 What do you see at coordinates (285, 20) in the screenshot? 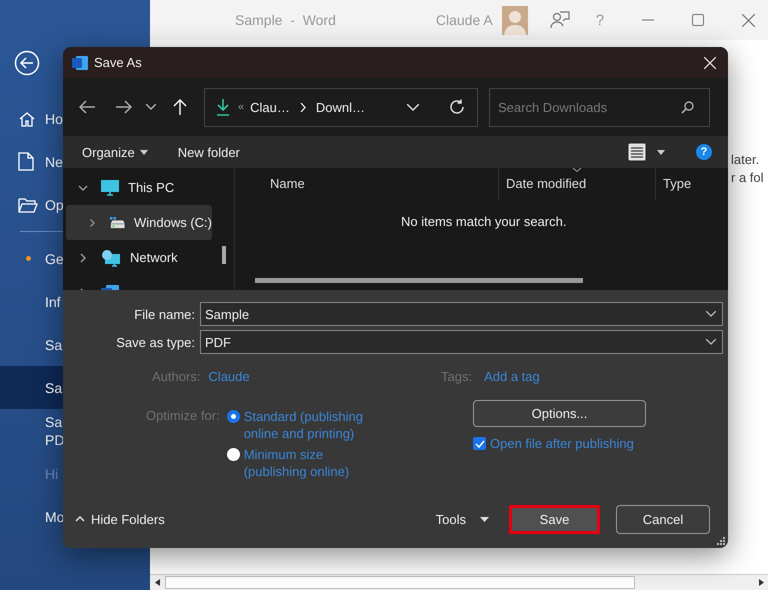
I see `window-title: Sample - Word` at bounding box center [285, 20].